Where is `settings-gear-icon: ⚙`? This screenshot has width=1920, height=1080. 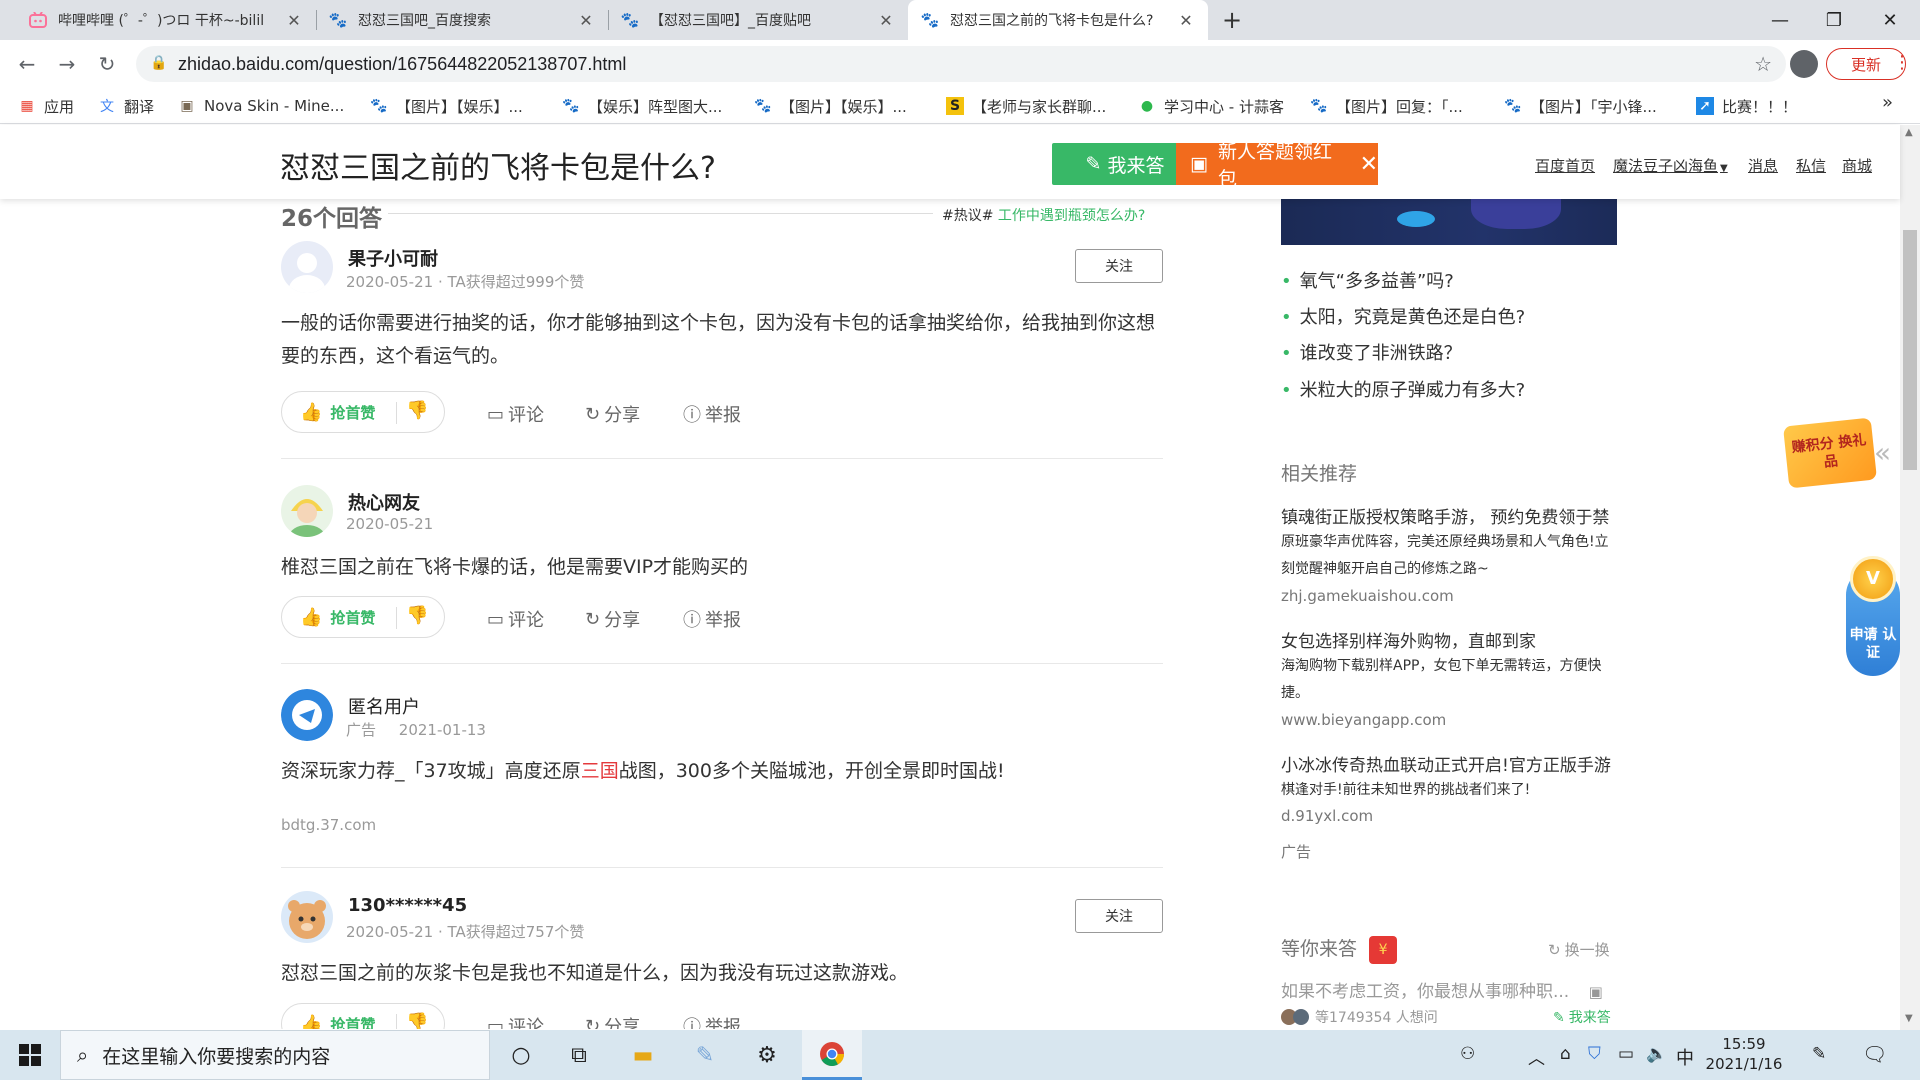
settings-gear-icon: ⚙ is located at coordinates (767, 1055).